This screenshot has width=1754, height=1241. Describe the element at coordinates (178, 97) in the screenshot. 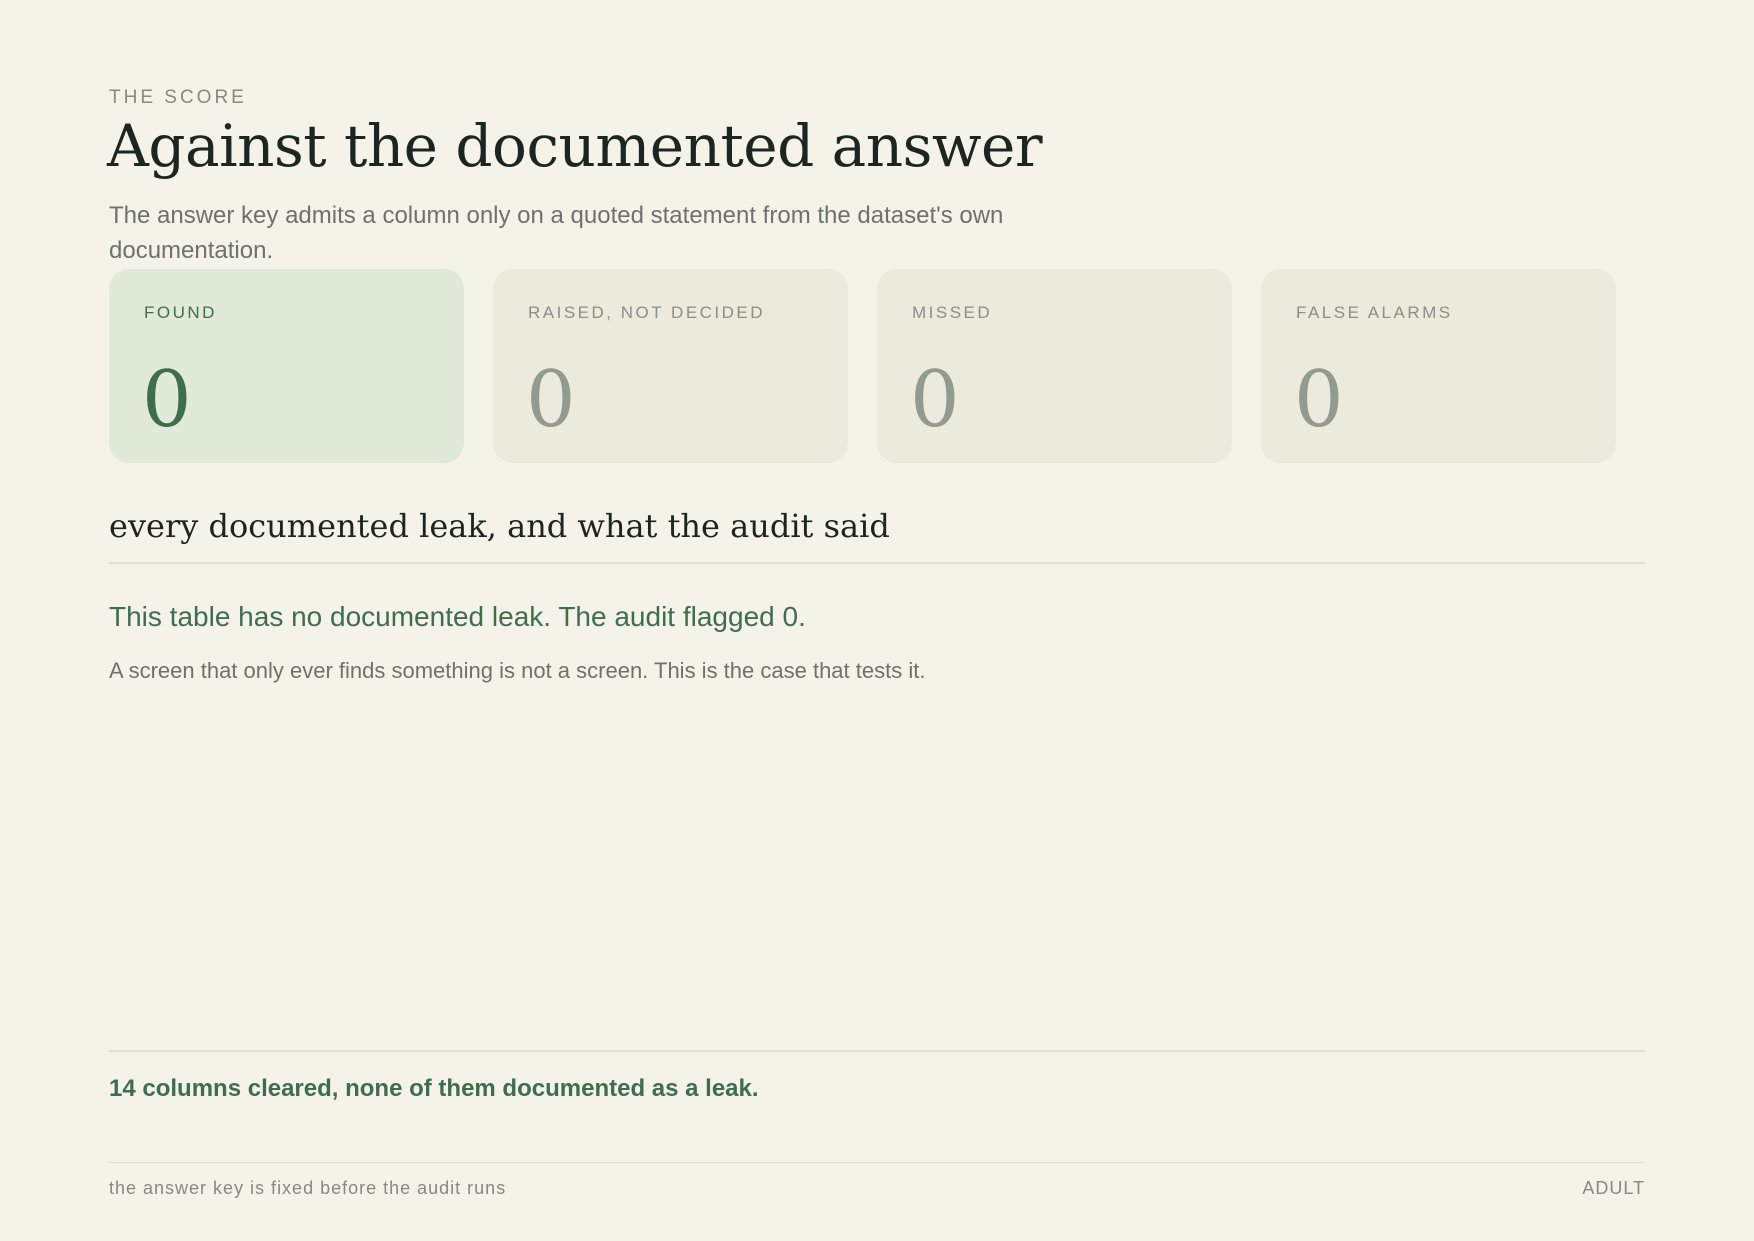

I see `eyebrow-label: THE SCORE` at that location.